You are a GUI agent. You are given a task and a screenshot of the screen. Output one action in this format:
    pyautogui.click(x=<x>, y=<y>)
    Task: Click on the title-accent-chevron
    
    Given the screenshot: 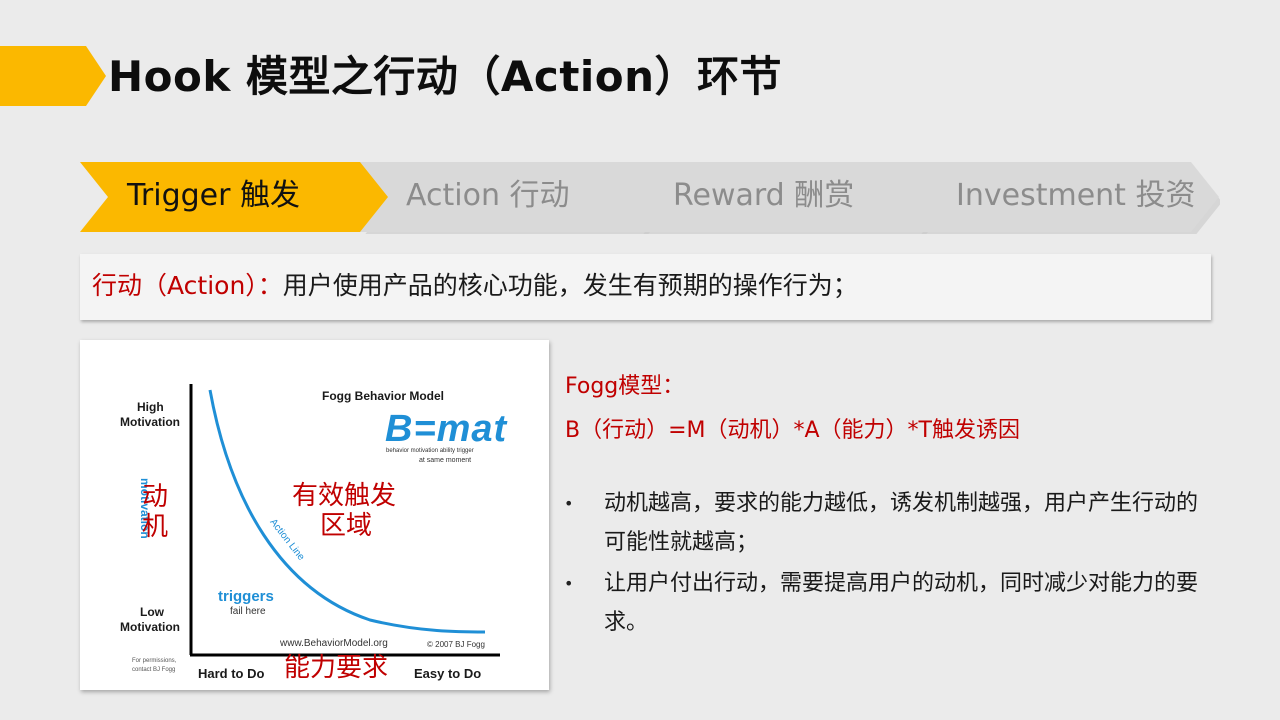 What is the action you would take?
    pyautogui.click(x=53, y=76)
    